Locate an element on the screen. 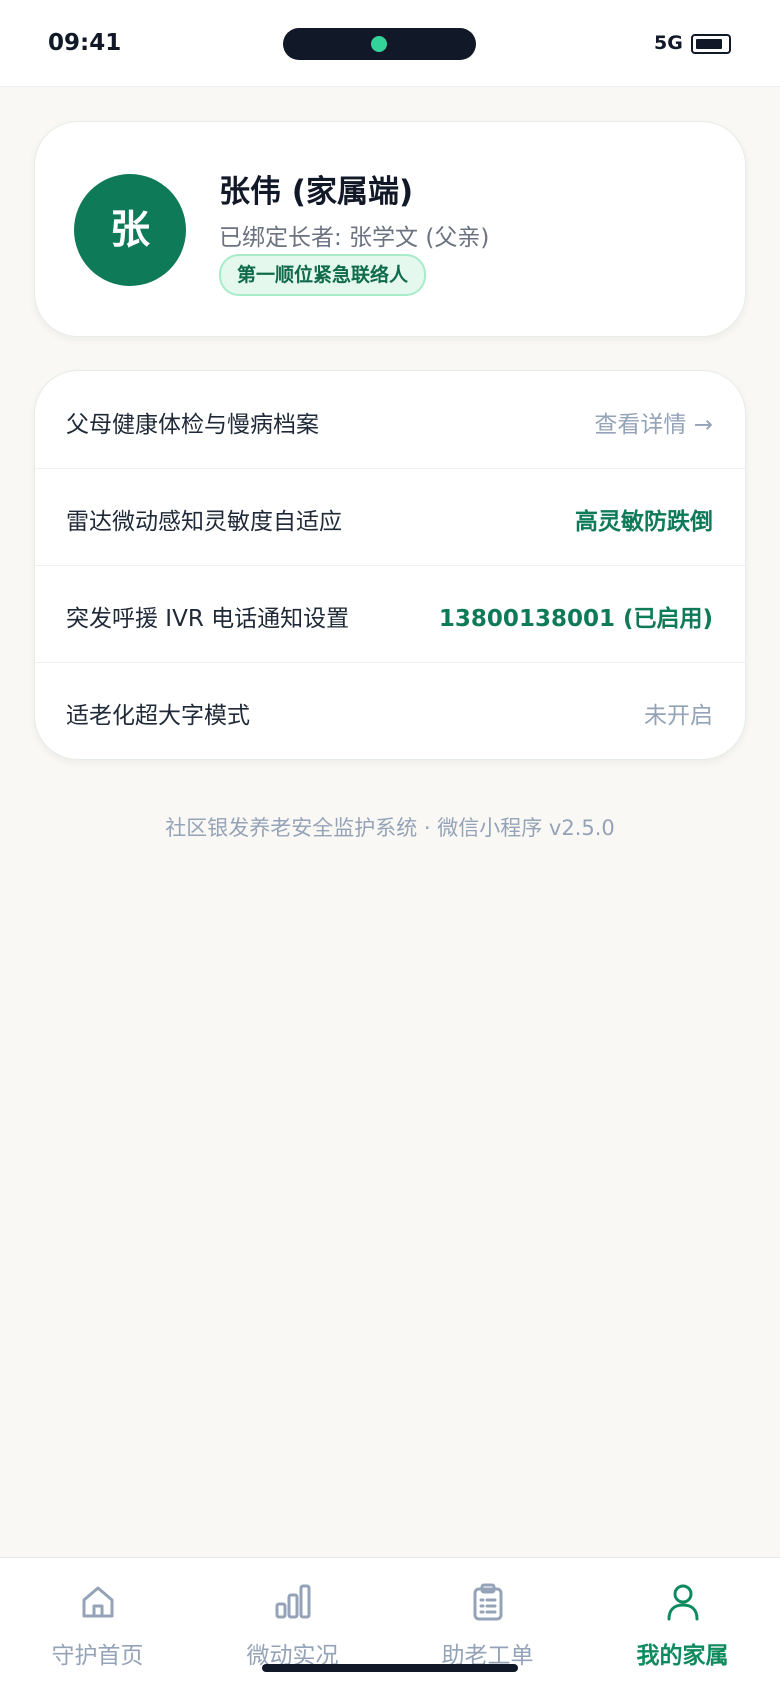 The image size is (780, 1689). home-icon is located at coordinates (98, 1602).